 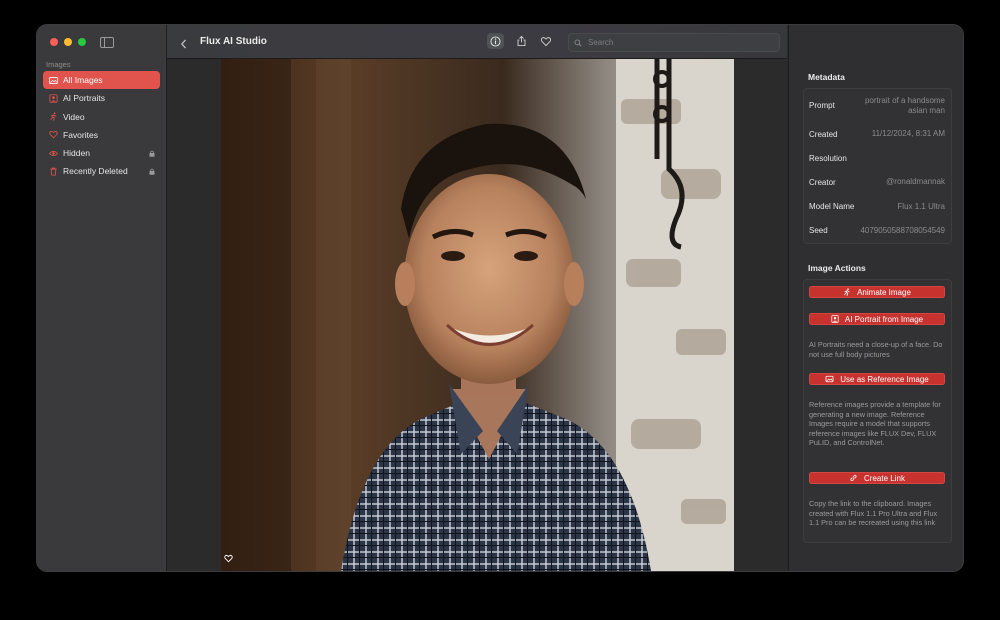 What do you see at coordinates (902, 230) in the screenshot?
I see `metadata-value: 4079050588708054549` at bounding box center [902, 230].